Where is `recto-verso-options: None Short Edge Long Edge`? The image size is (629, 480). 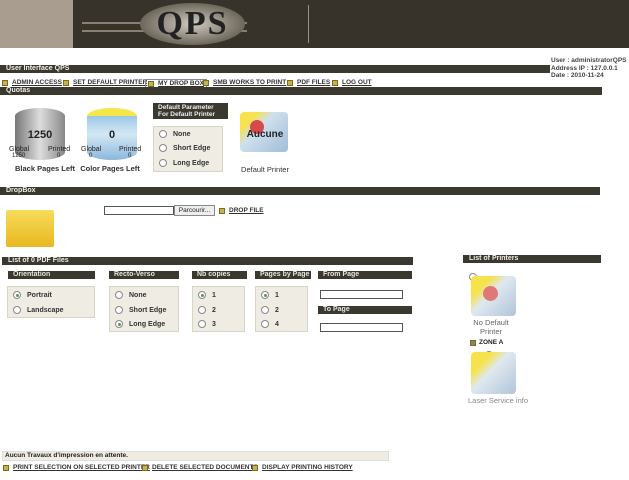 recto-verso-options: None Short Edge Long Edge is located at coordinates (144, 309).